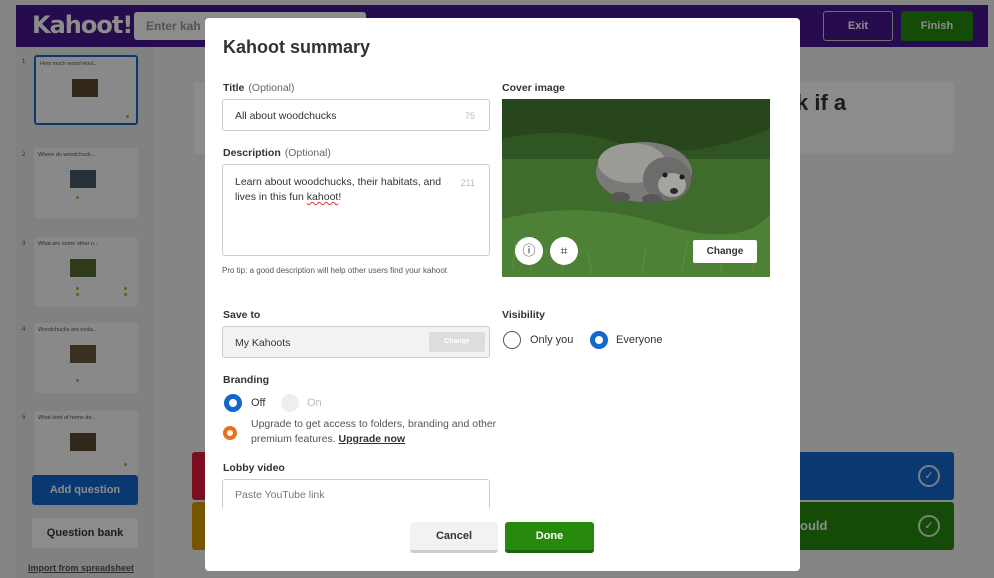 This screenshot has width=994, height=578. I want to click on lobby-video-label: Lobby video, so click(254, 468).